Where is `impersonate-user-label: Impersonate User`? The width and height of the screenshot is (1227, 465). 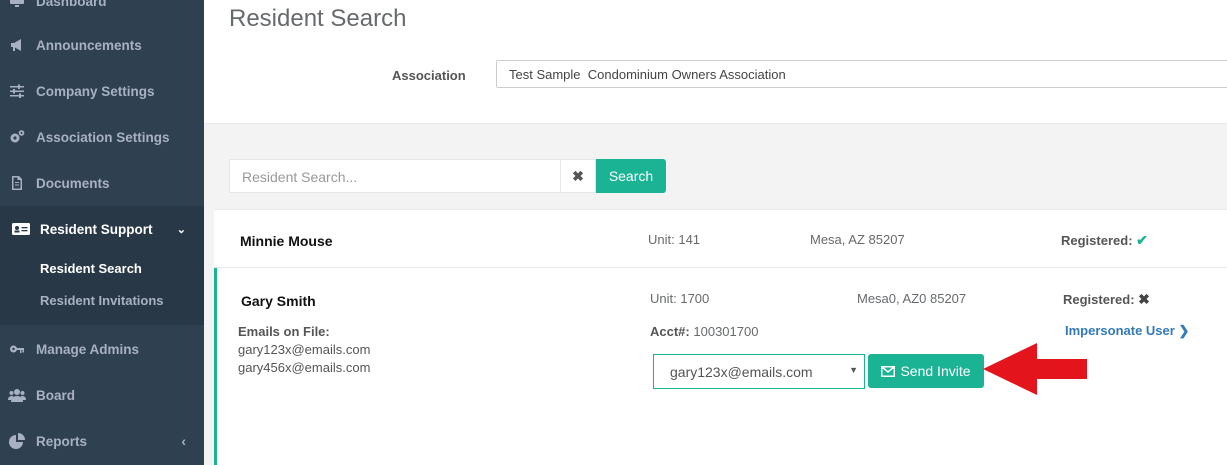 impersonate-user-label: Impersonate User is located at coordinates (1120, 330).